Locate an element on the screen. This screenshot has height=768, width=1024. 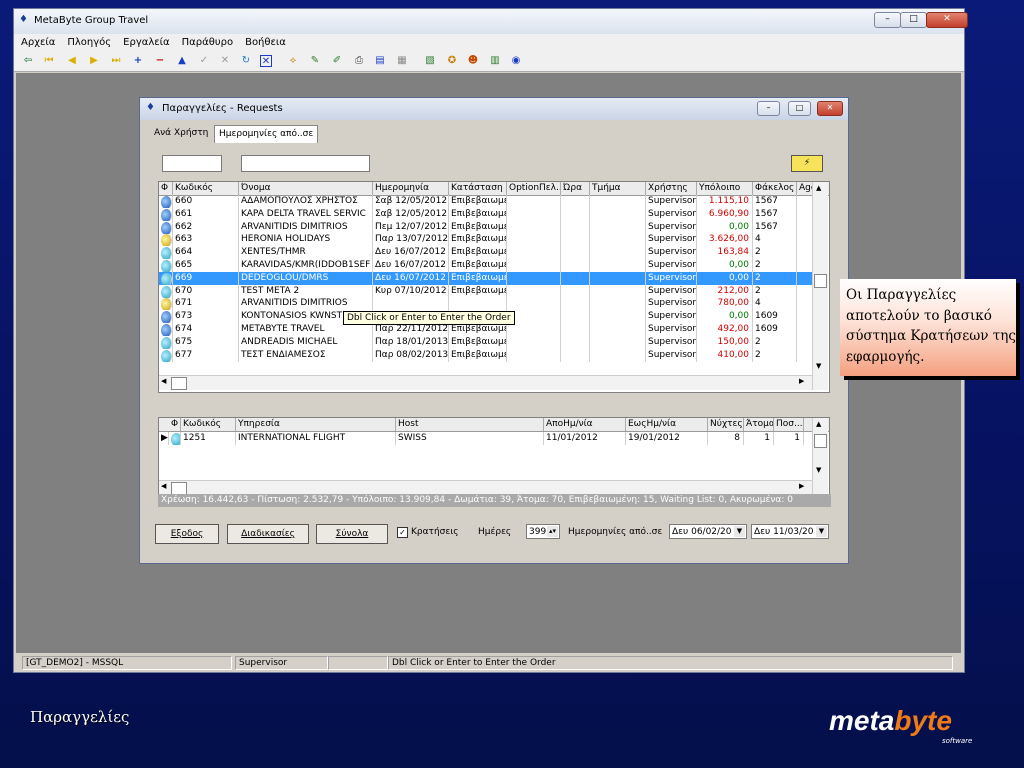
menu-help: Βοήθεια is located at coordinates (264, 41).